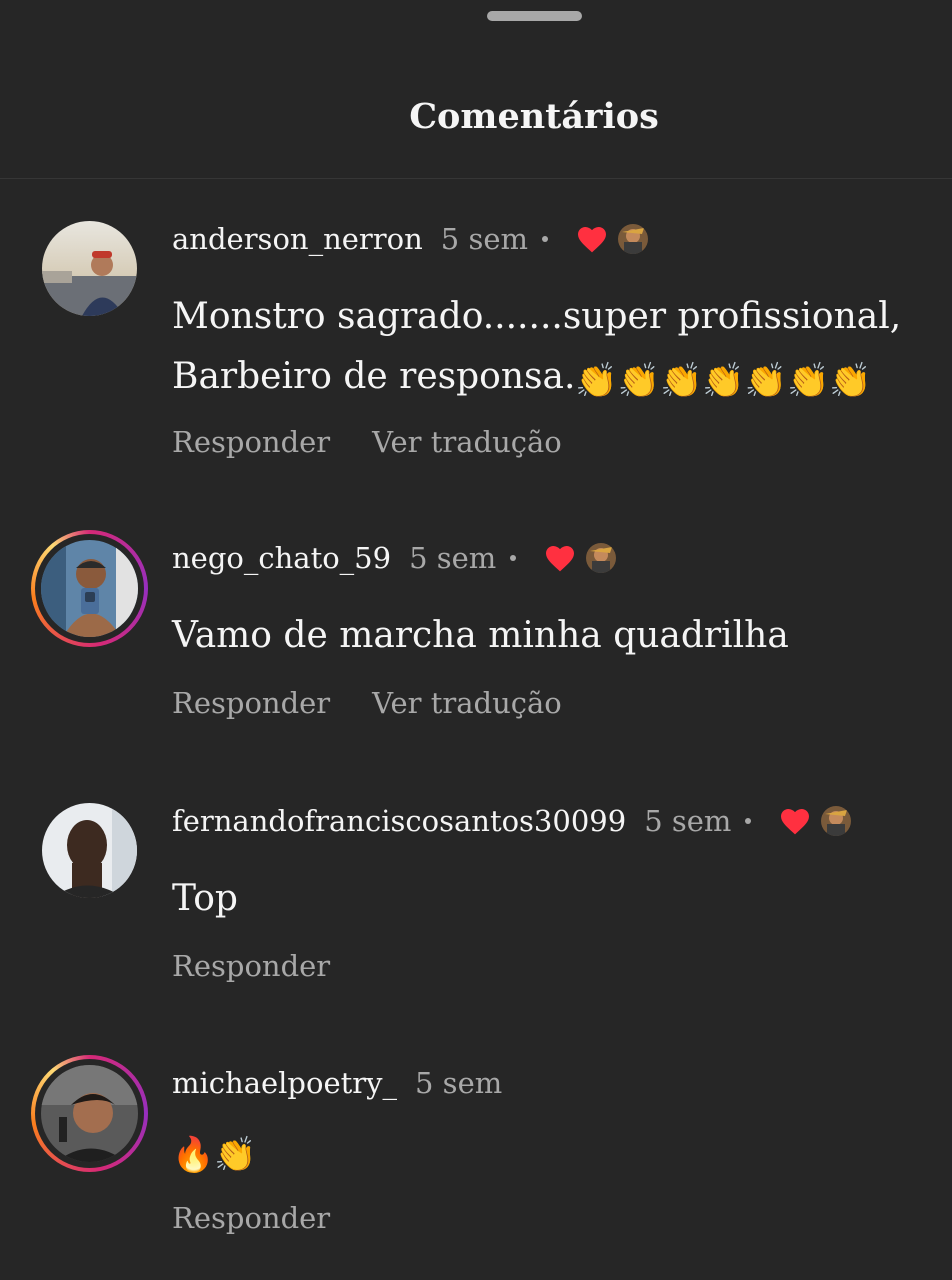 This screenshot has height=1280, width=952. Describe the element at coordinates (399, 821) in the screenshot. I see `comment-username: fernandofranciscosantos30099` at that location.